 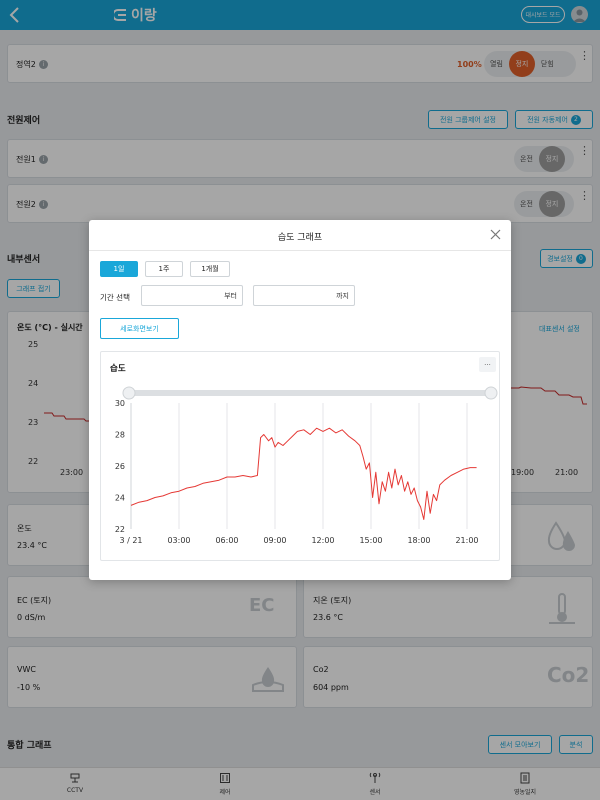 I want to click on period-1week-button: 1주, so click(x=164, y=269).